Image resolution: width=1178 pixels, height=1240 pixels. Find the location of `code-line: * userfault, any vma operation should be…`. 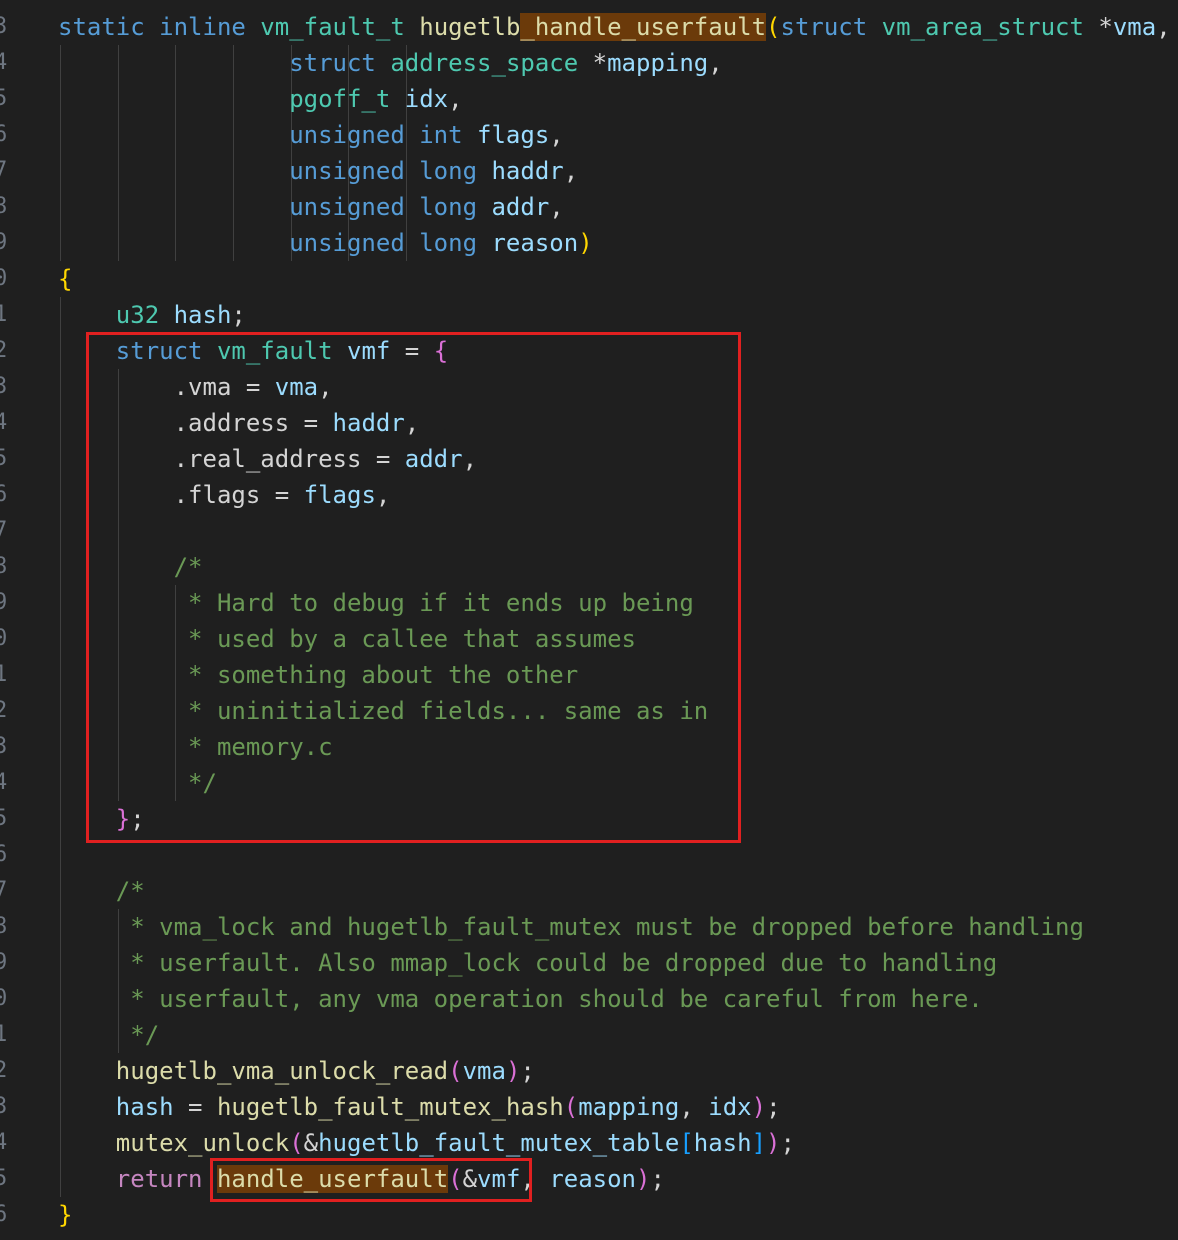

code-line: * userfault, any vma operation should be… is located at coordinates (520, 999).